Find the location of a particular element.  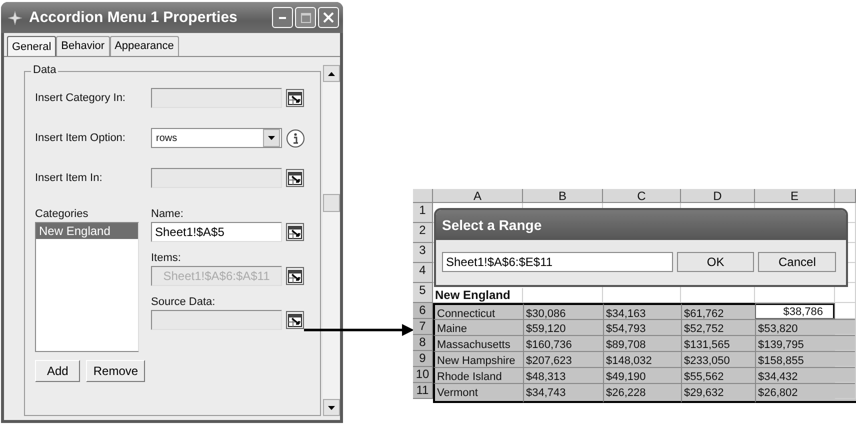

row-header: 3 is located at coordinates (423, 253).